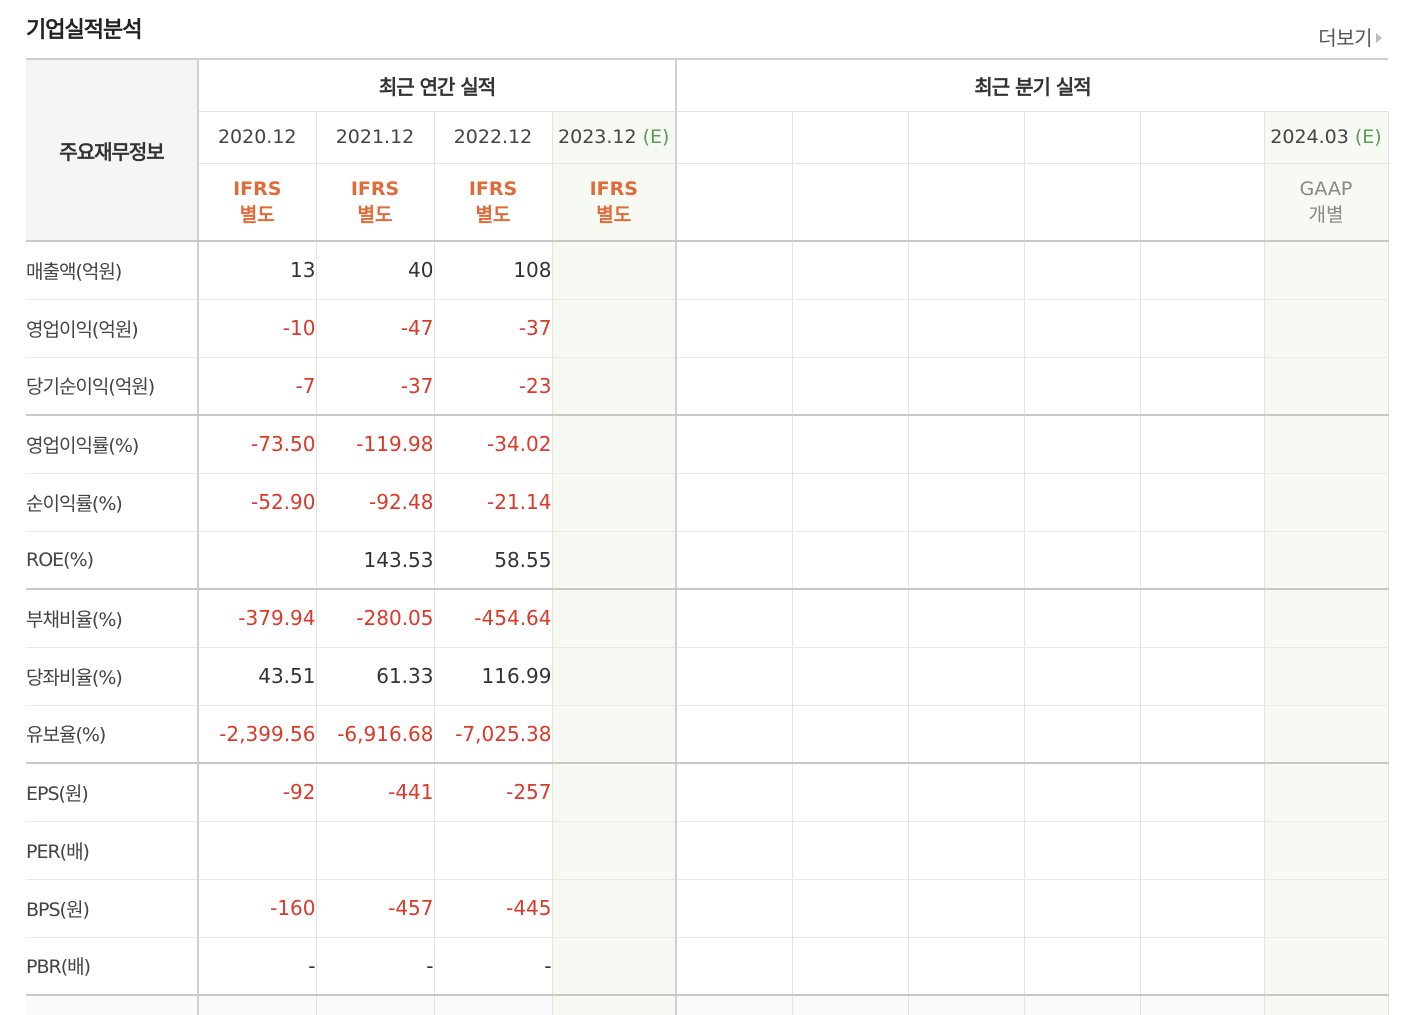 This screenshot has width=1410, height=1015. I want to click on table-row: 부채비율(%) -379.94 -280.05 -454.64, so click(707, 618).